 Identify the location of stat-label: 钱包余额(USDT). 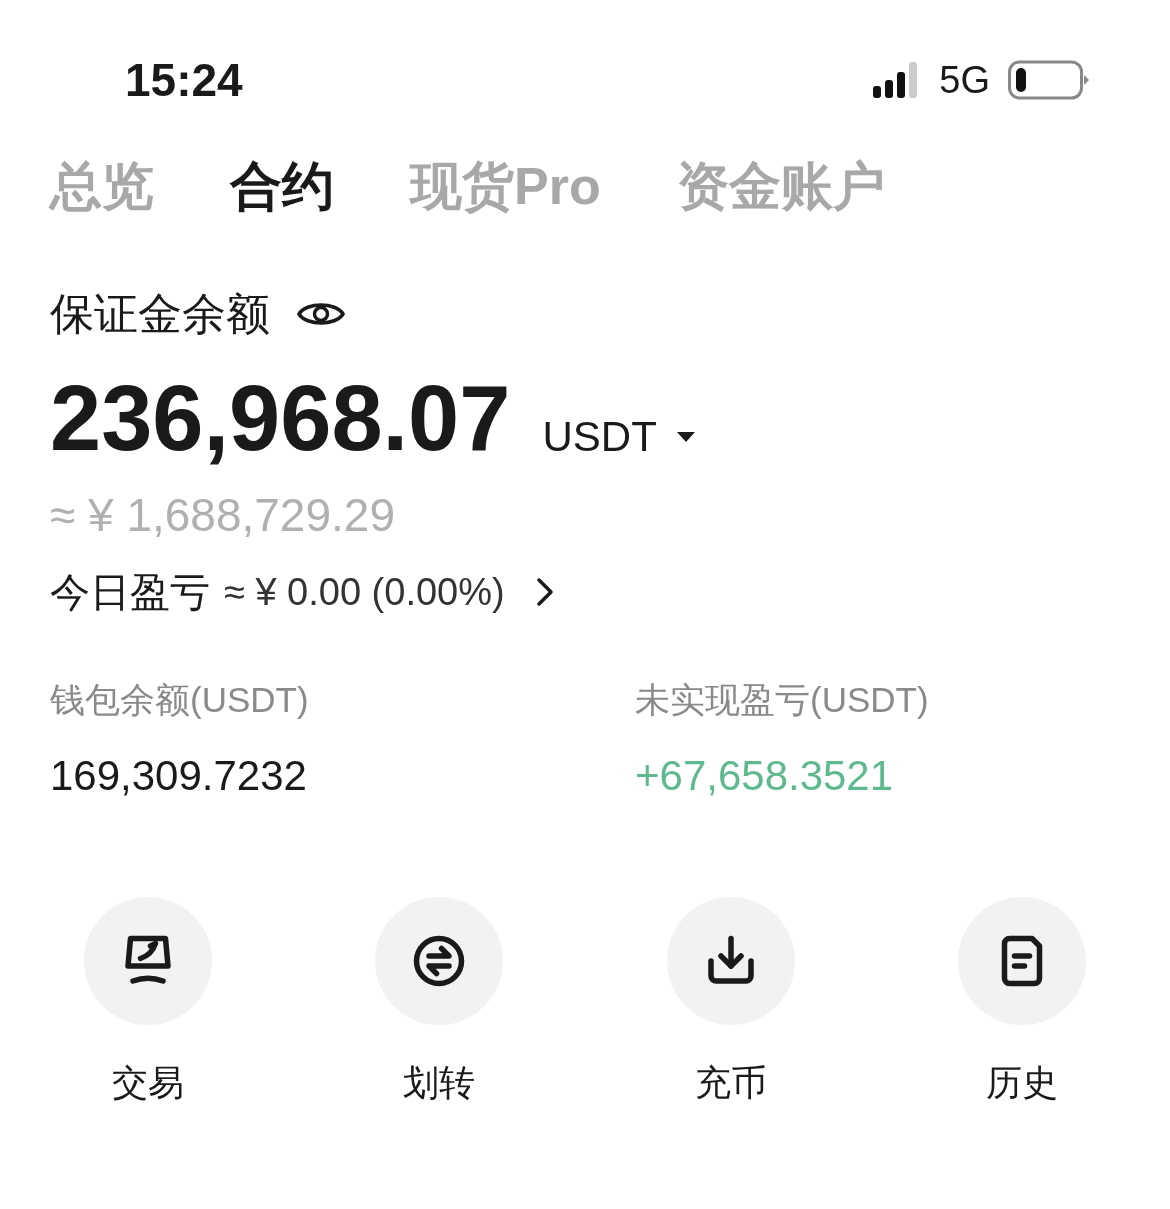
(180, 699).